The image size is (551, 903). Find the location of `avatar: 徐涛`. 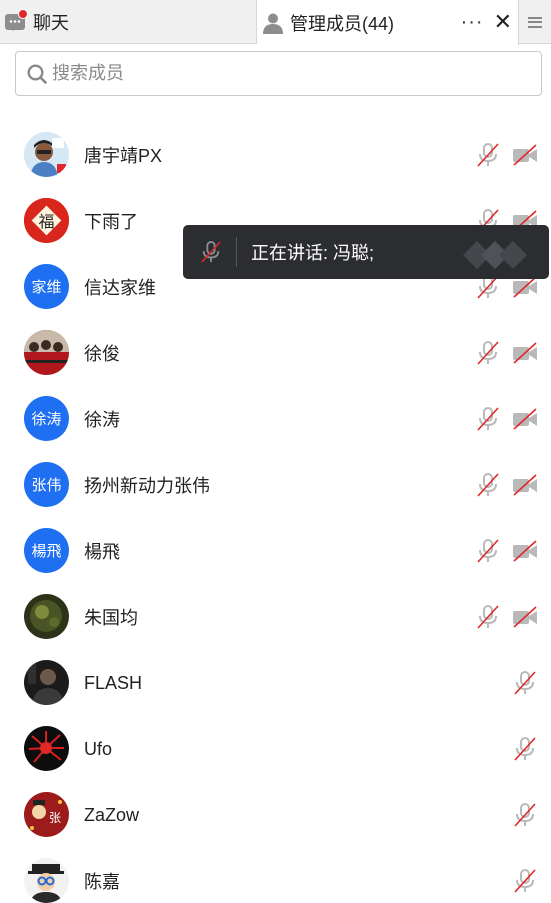

avatar: 徐涛 is located at coordinates (46, 418).